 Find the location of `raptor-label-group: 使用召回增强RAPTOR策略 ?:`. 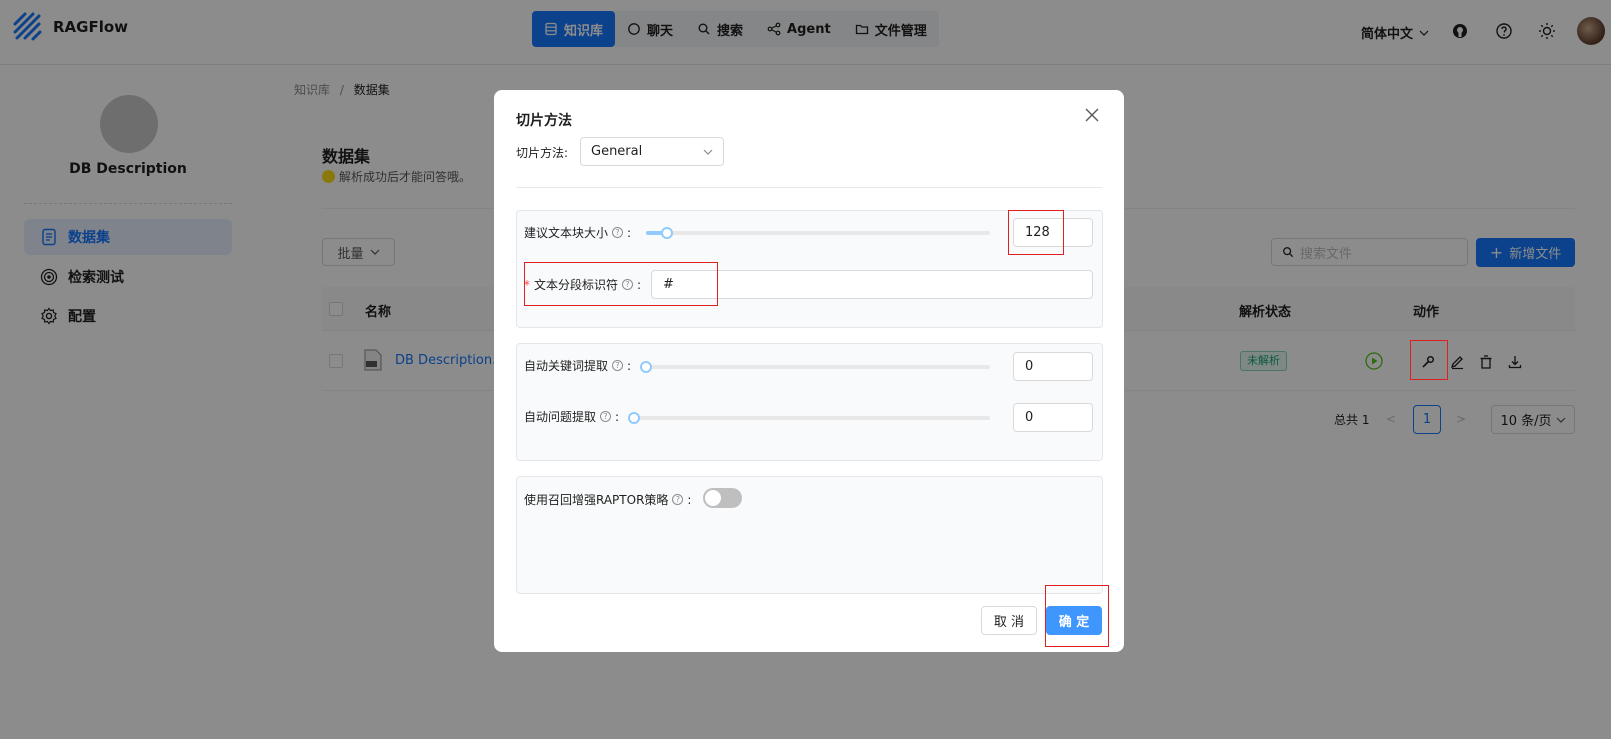

raptor-label-group: 使用召回增强RAPTOR策略 ?: is located at coordinates (608, 500).